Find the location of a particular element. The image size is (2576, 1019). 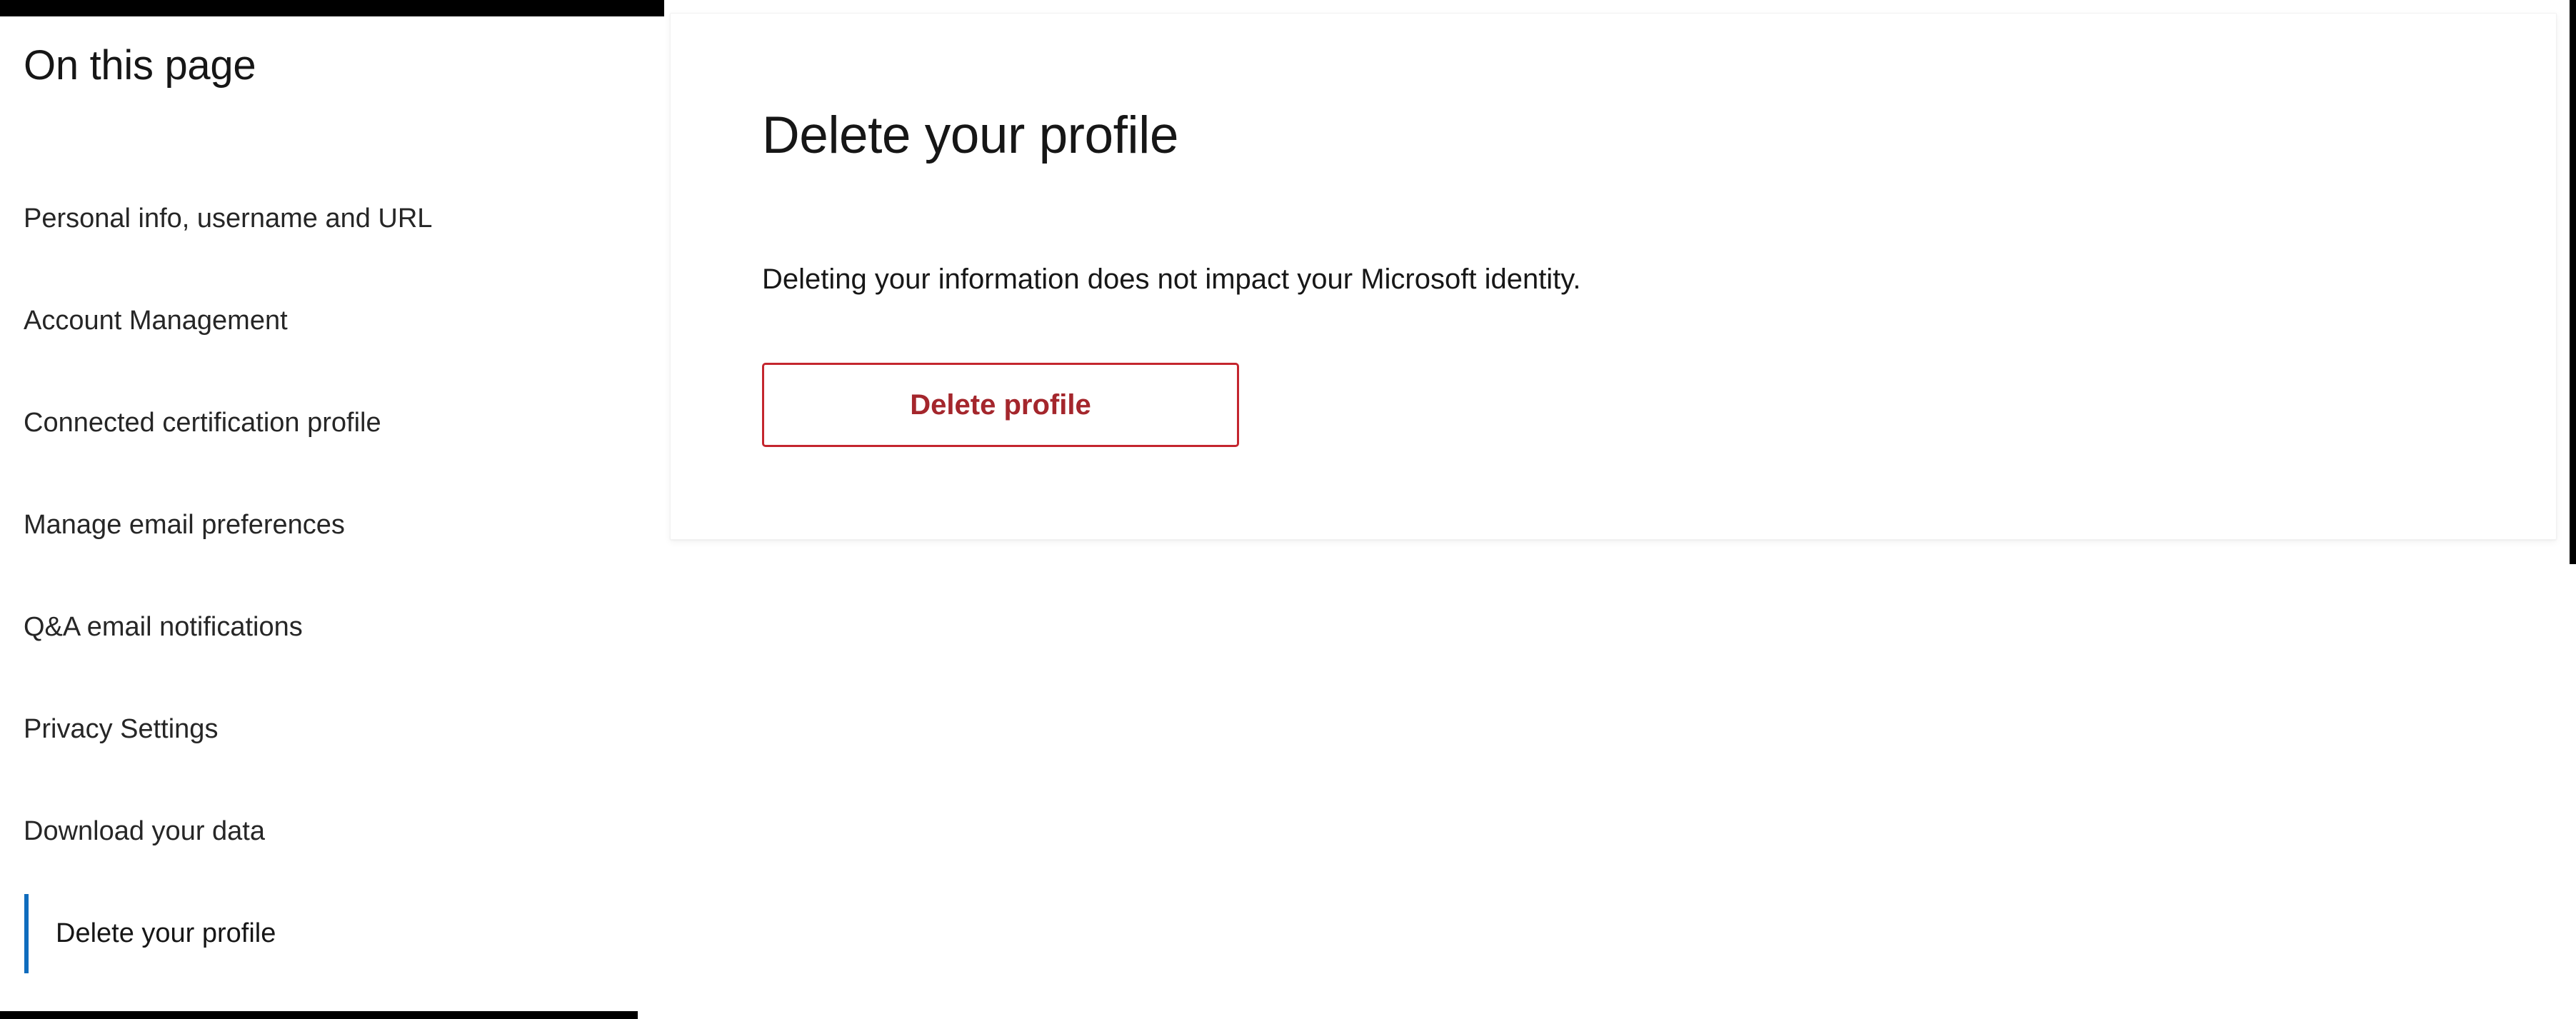

sidebar-item-delete-your-profile: Delete your profile is located at coordinates (335, 934).